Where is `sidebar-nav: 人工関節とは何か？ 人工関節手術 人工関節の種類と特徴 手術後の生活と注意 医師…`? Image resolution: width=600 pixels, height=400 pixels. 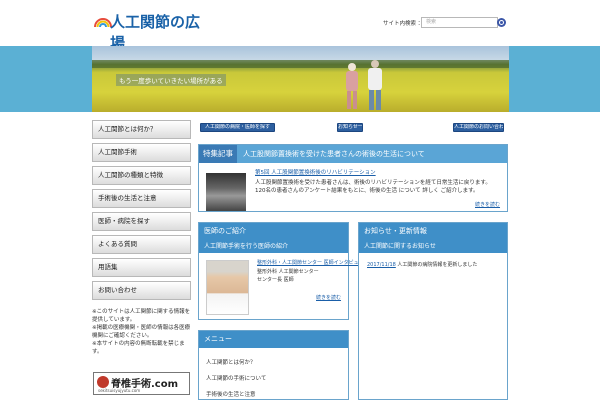 sidebar-nav: 人工関節とは何か？ 人工関節手術 人工関節の種類と特徴 手術後の生活と注意 医師… is located at coordinates (142, 212).